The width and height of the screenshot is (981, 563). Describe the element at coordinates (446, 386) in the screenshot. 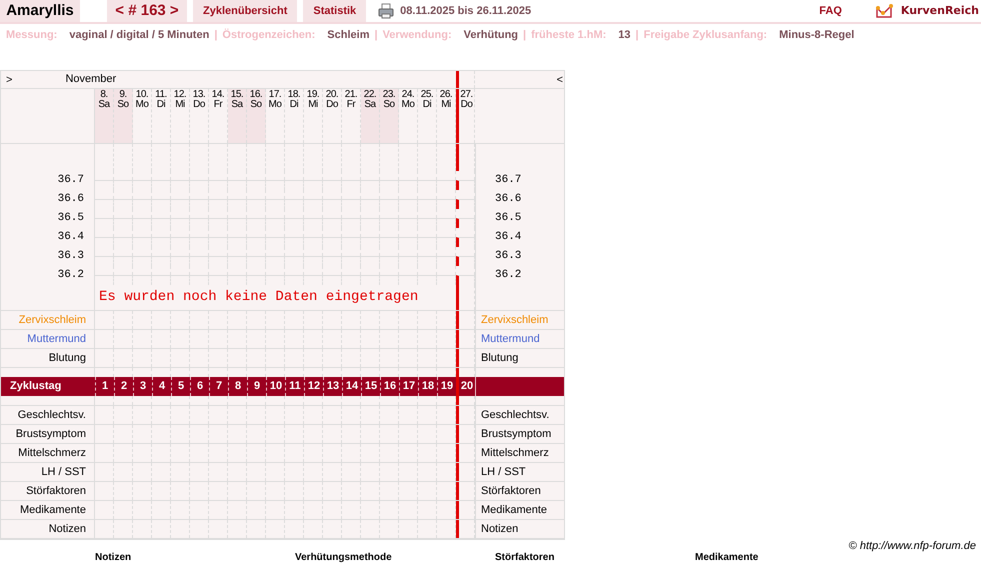

I see `cycle-day-number: 19` at that location.